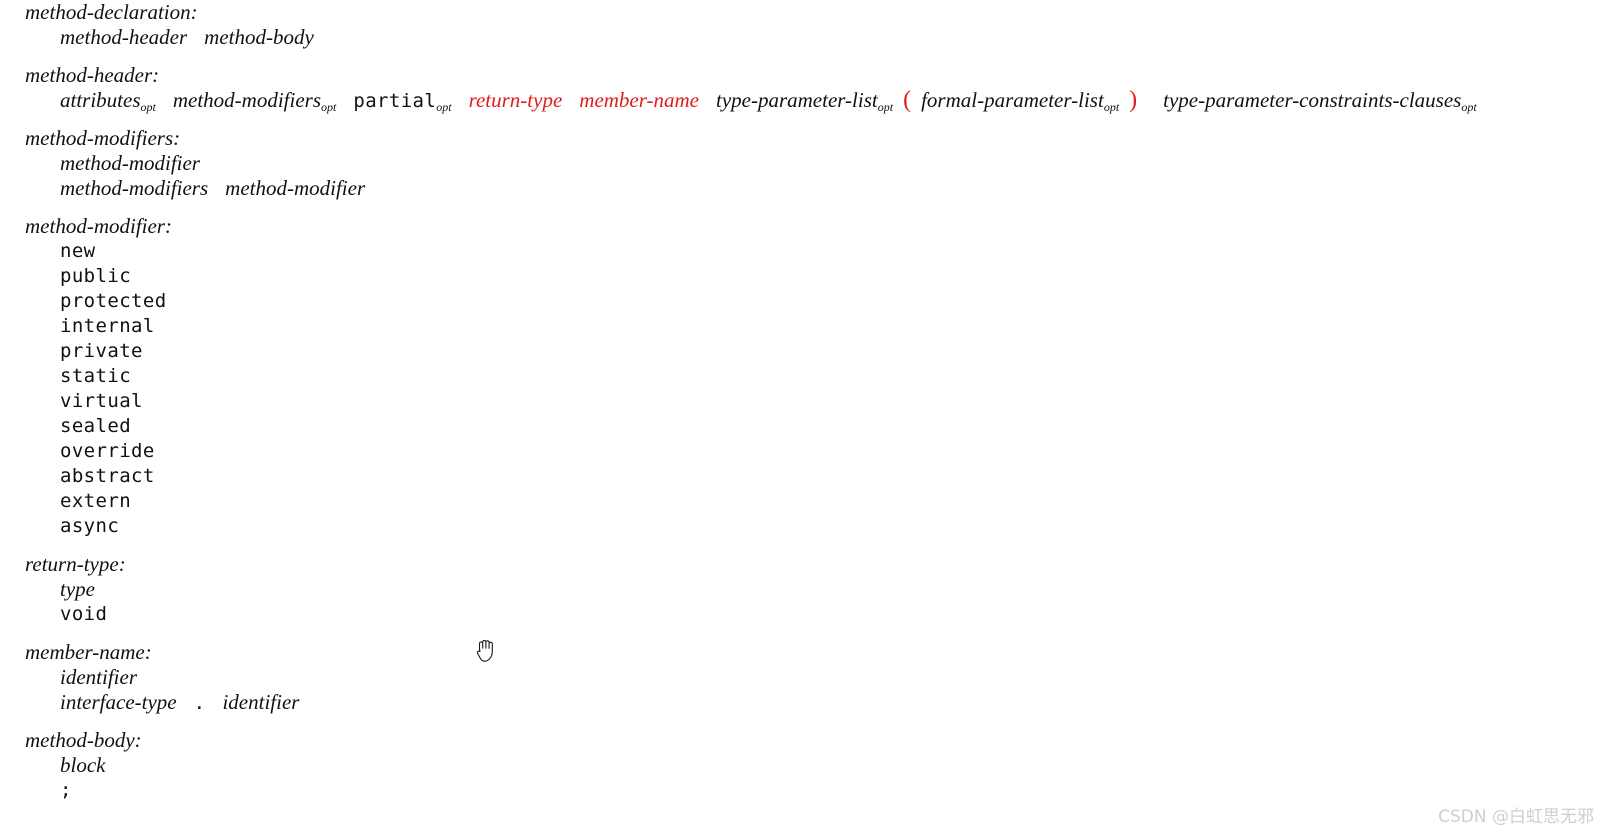 The image size is (1606, 839). What do you see at coordinates (1516, 817) in the screenshot?
I see `csdn-watermark: CSDN @白虹思无邪` at bounding box center [1516, 817].